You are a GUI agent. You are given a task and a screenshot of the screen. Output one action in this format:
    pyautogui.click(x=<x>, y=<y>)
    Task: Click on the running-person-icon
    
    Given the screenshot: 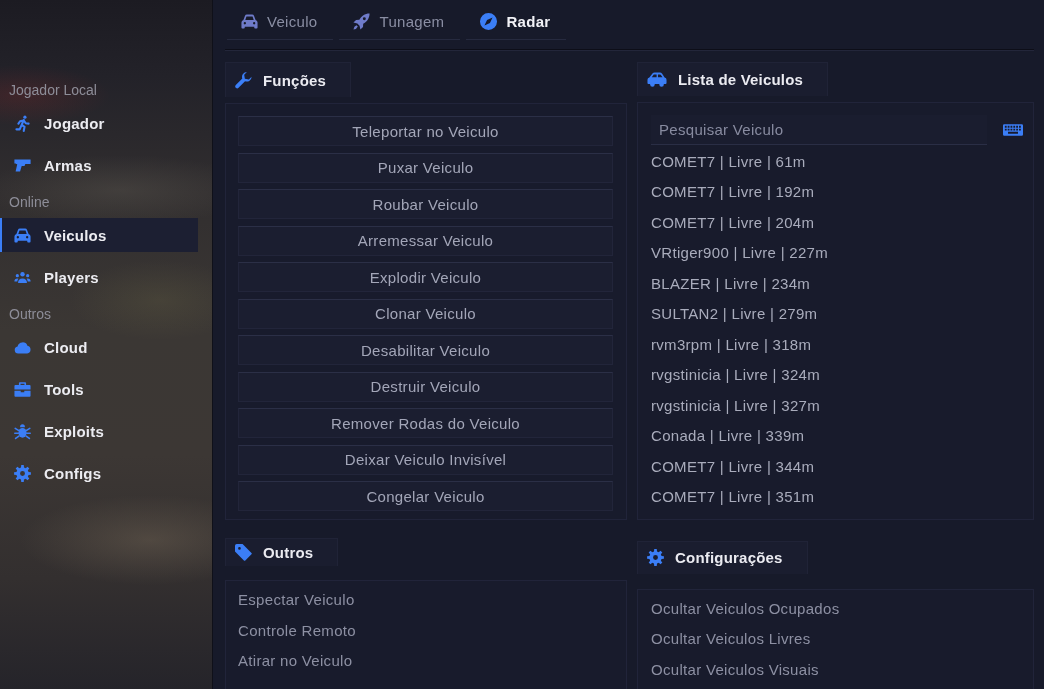 What is the action you would take?
    pyautogui.click(x=22, y=123)
    